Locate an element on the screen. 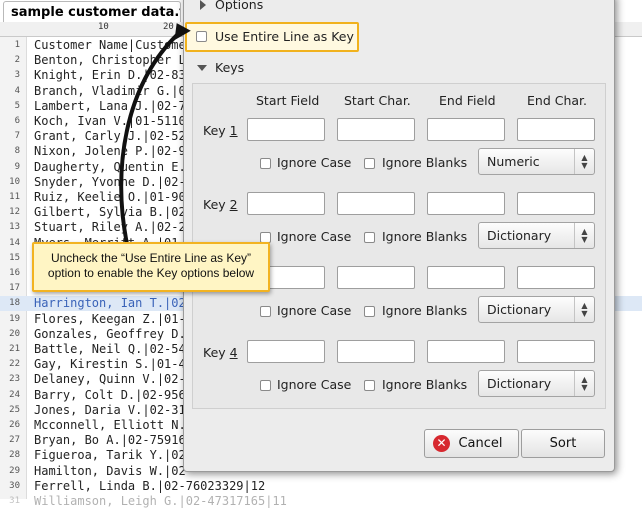  use-entire-line-checkbox is located at coordinates (201, 36).